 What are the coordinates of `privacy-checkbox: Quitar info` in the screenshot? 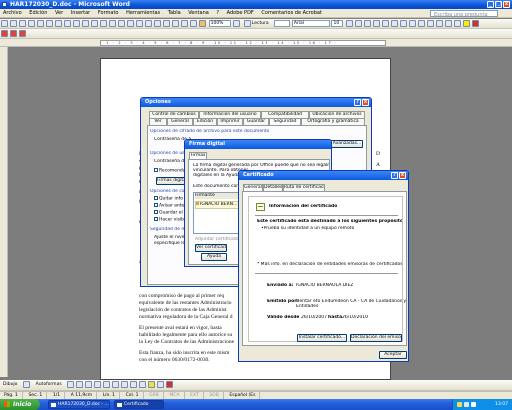 It's located at (168, 199).